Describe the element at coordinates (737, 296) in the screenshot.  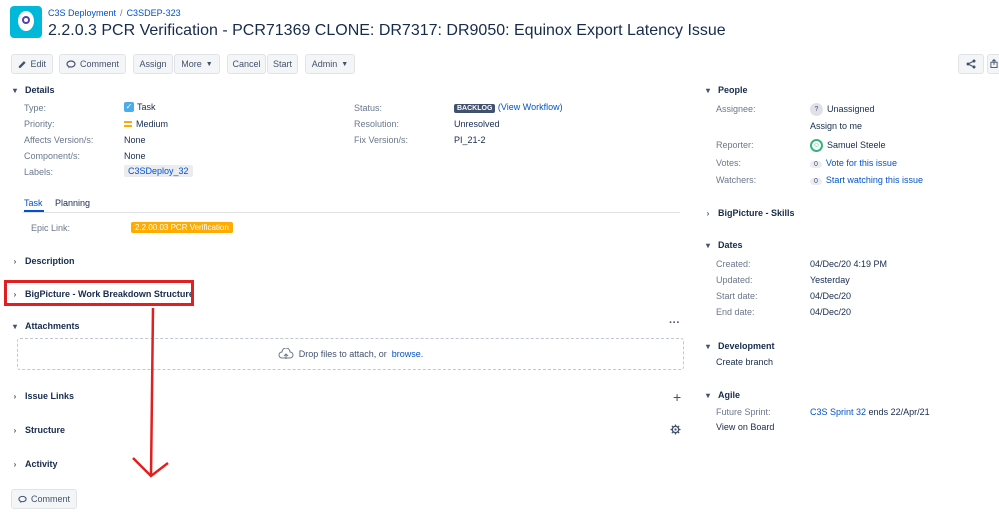
I see `start-date-label: Start date:` at that location.